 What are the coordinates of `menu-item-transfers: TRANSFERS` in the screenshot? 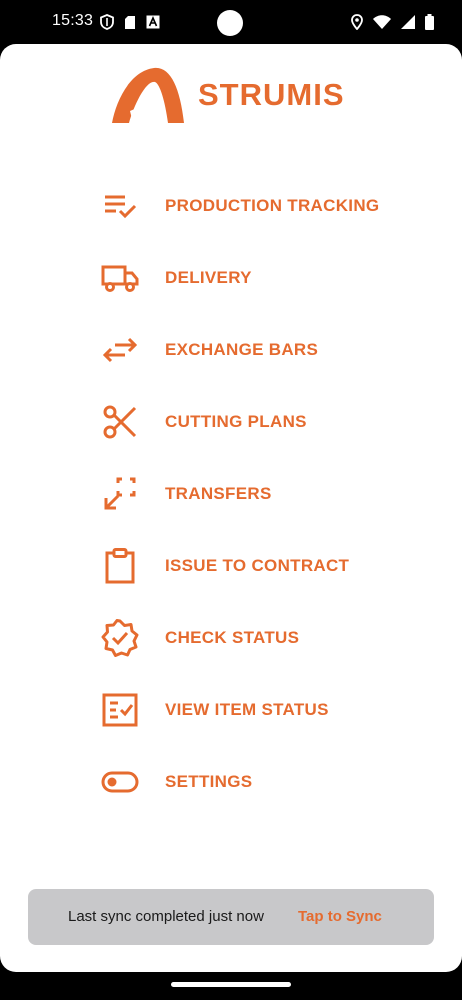 It's located at (270, 494).